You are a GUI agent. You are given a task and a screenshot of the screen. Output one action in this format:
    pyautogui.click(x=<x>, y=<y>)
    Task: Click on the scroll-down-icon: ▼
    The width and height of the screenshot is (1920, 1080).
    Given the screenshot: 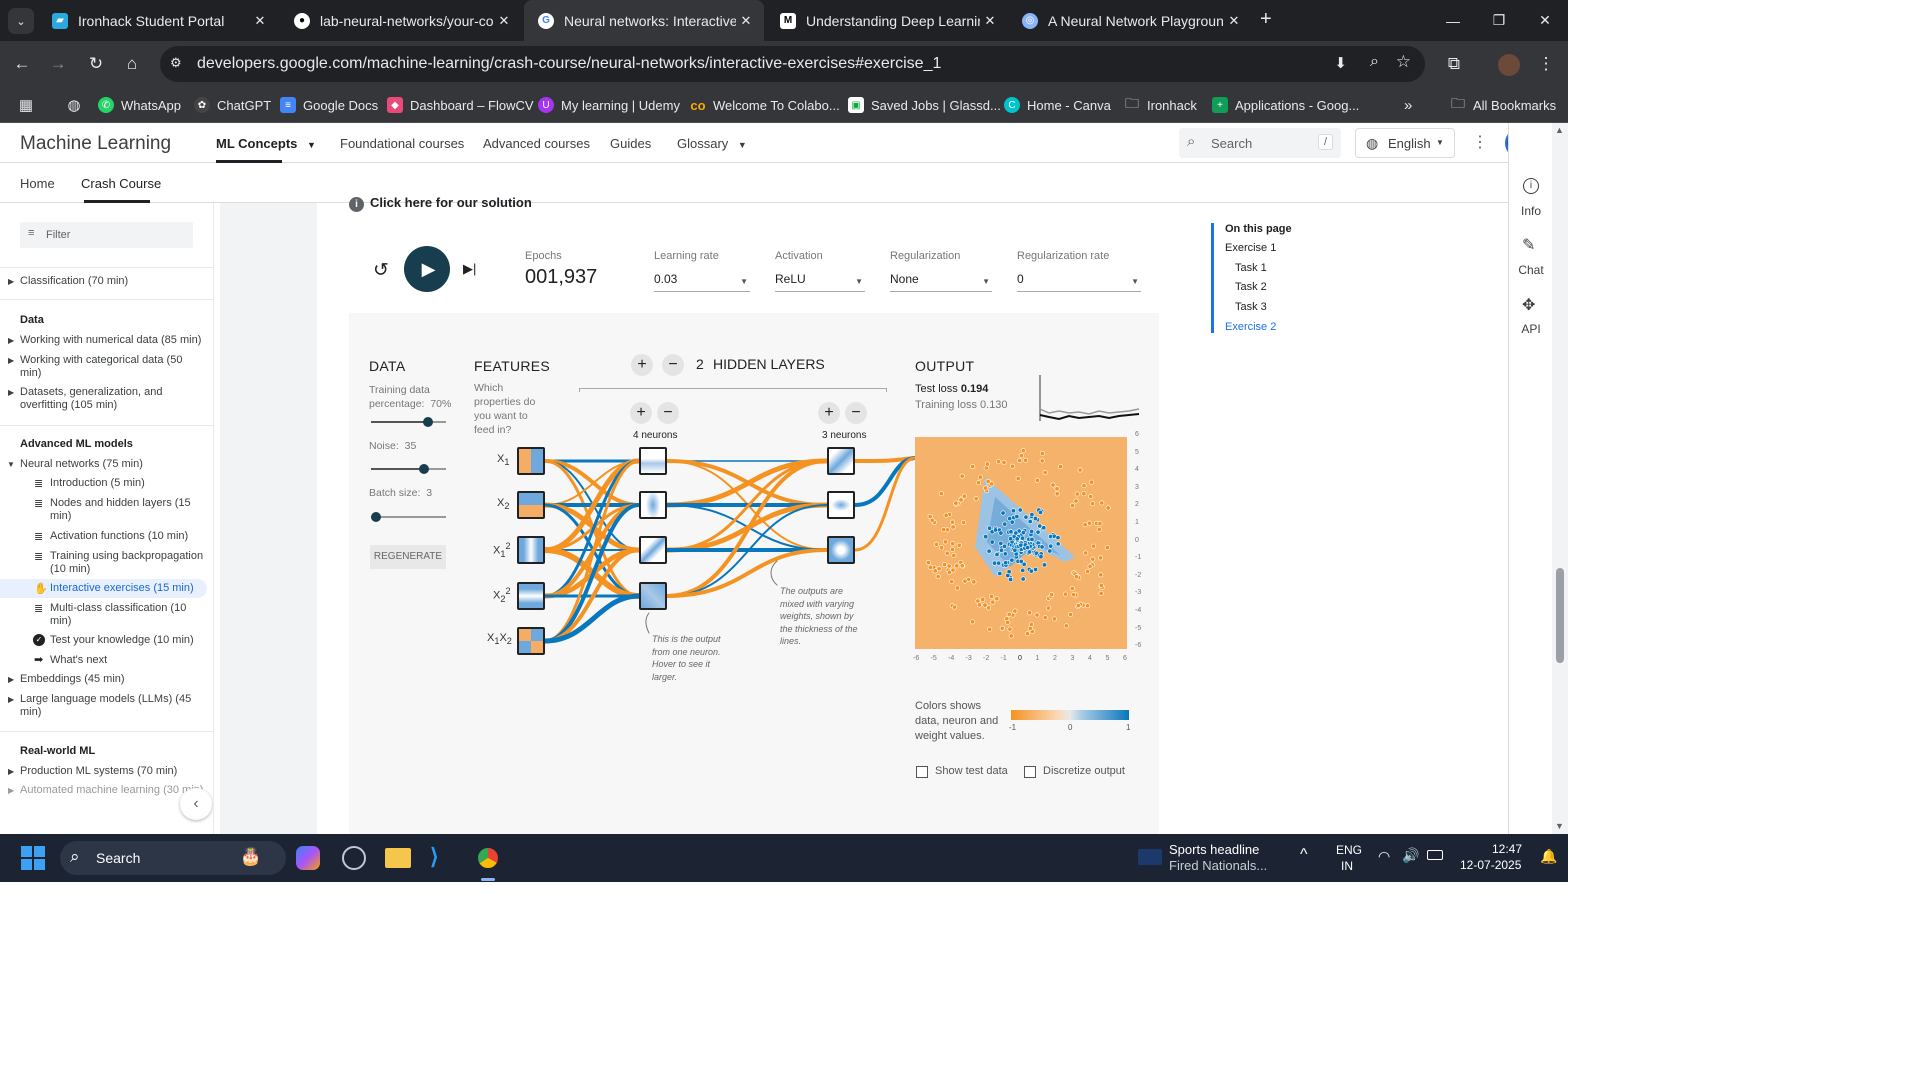 What is the action you would take?
    pyautogui.click(x=1559, y=826)
    